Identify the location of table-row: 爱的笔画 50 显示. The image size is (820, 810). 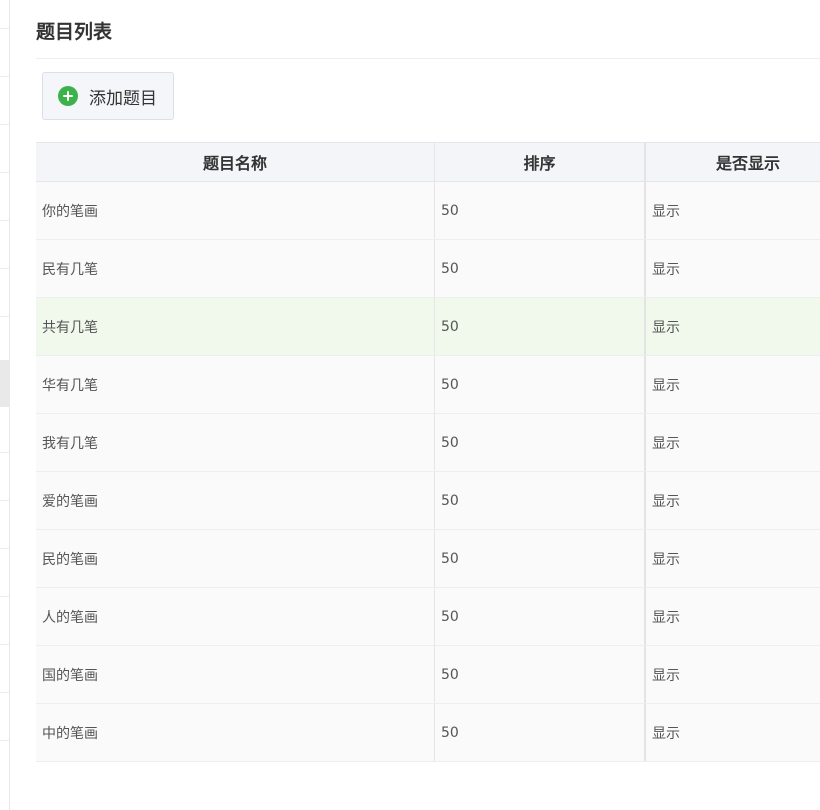
(428, 501).